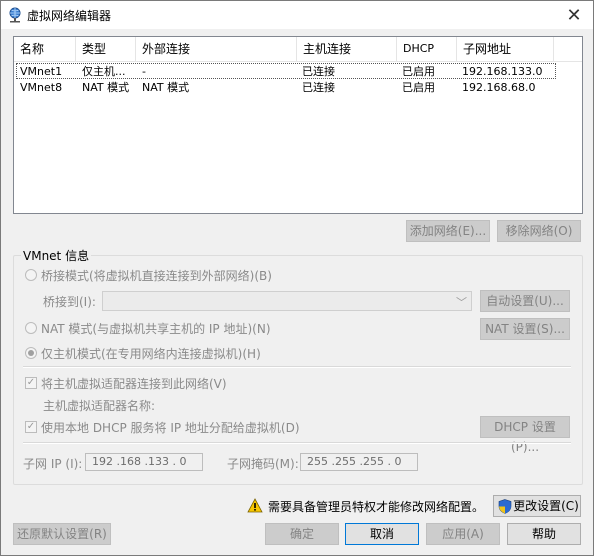 The width and height of the screenshot is (594, 556). Describe the element at coordinates (41, 87) in the screenshot. I see `cell-name: VMnet8` at that location.